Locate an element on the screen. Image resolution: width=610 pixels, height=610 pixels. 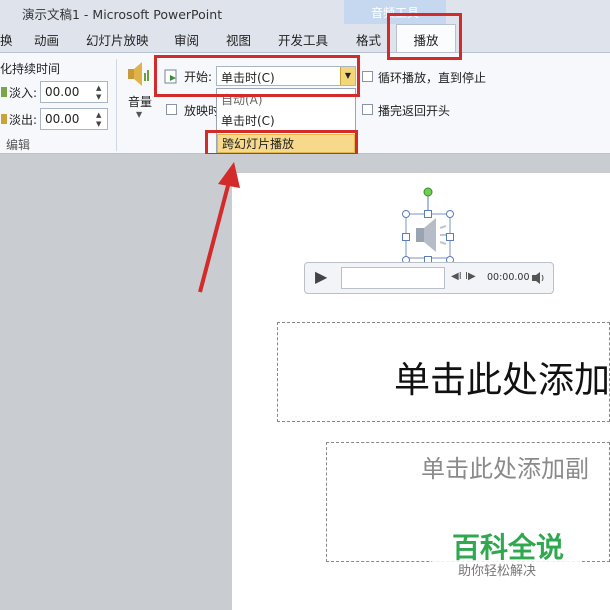
title-placeholder: 单击此处添加 is located at coordinates (443, 372).